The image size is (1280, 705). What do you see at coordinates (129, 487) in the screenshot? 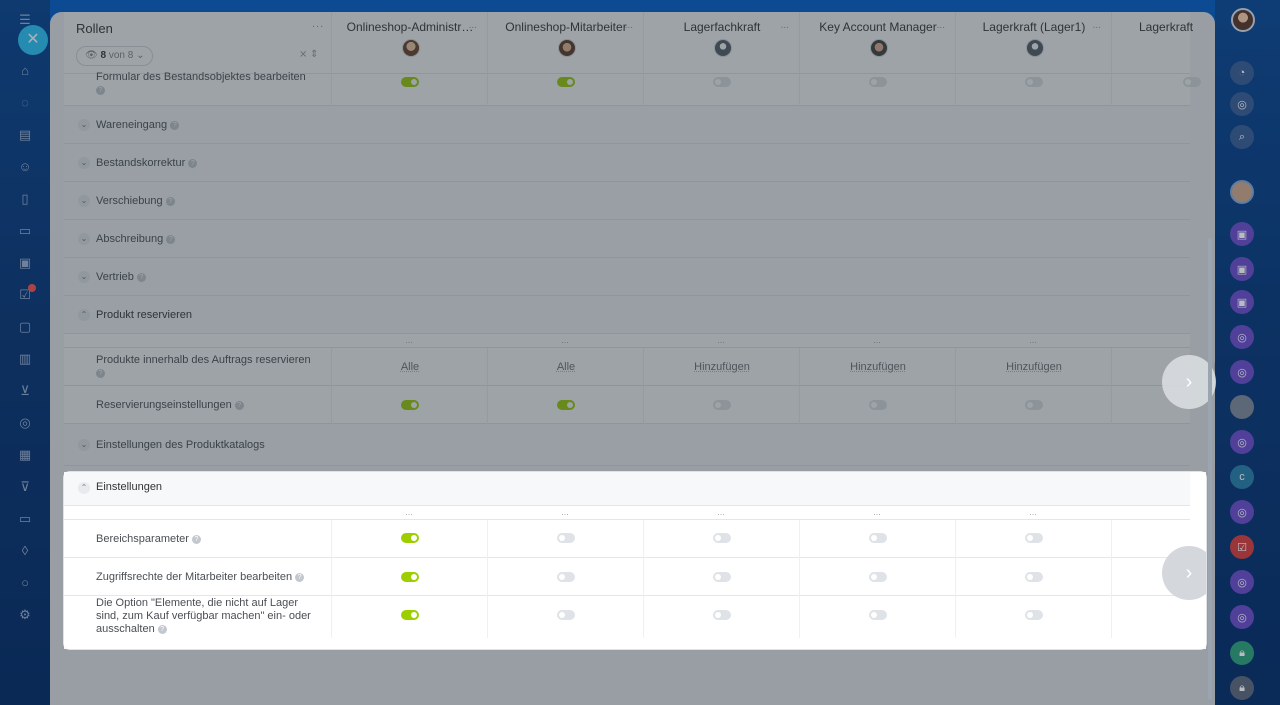
I see `section-label: Einstellungen` at bounding box center [129, 487].